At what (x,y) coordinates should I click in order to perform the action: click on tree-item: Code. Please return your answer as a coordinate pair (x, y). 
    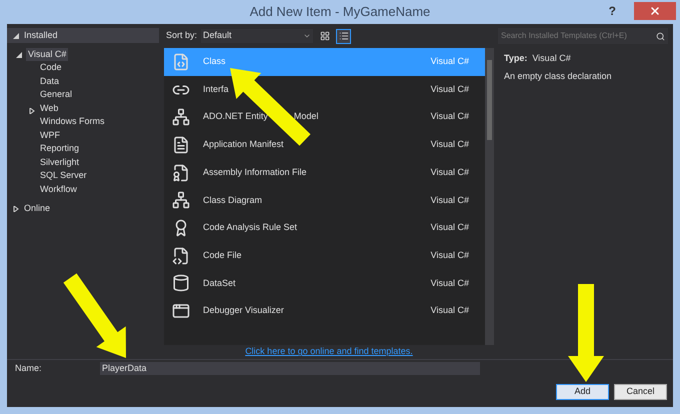
    Looking at the image, I should click on (51, 67).